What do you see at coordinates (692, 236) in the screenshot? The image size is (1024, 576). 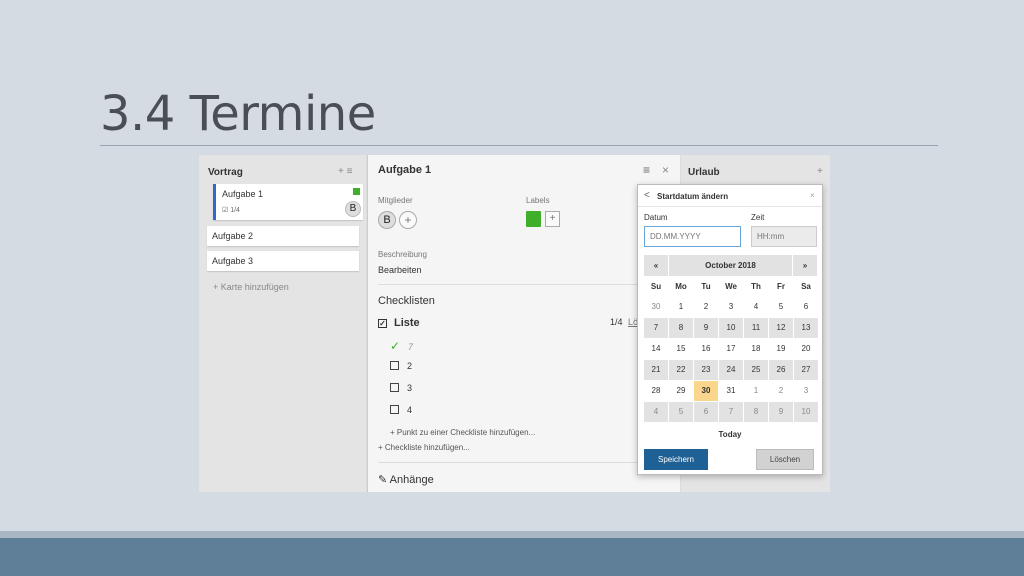 I see `date-input` at bounding box center [692, 236].